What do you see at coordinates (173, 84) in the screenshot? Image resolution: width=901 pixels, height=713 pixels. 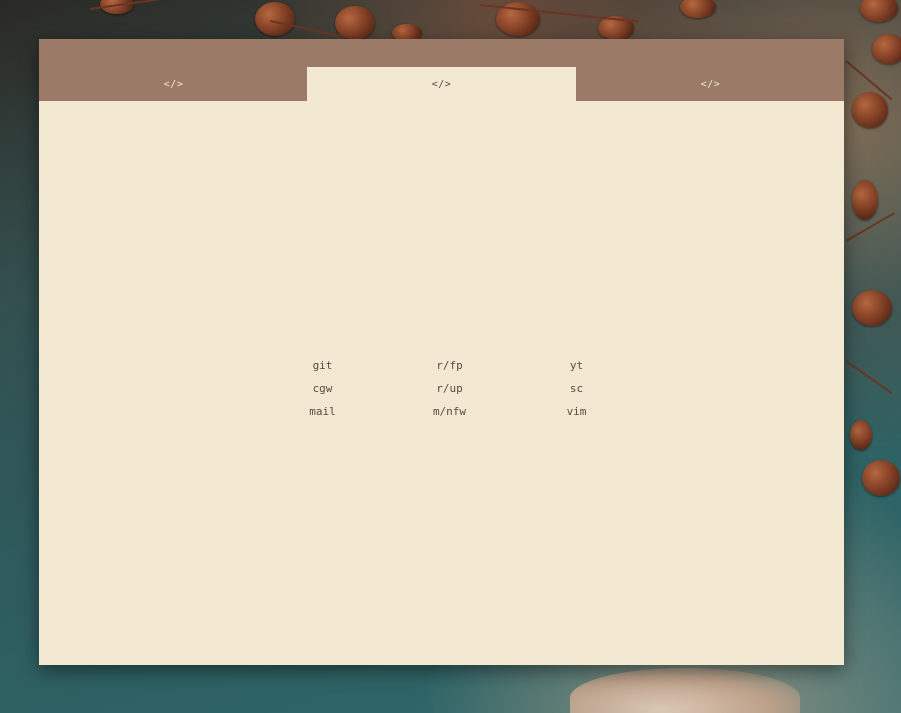 I see `tab-code-1: </>` at bounding box center [173, 84].